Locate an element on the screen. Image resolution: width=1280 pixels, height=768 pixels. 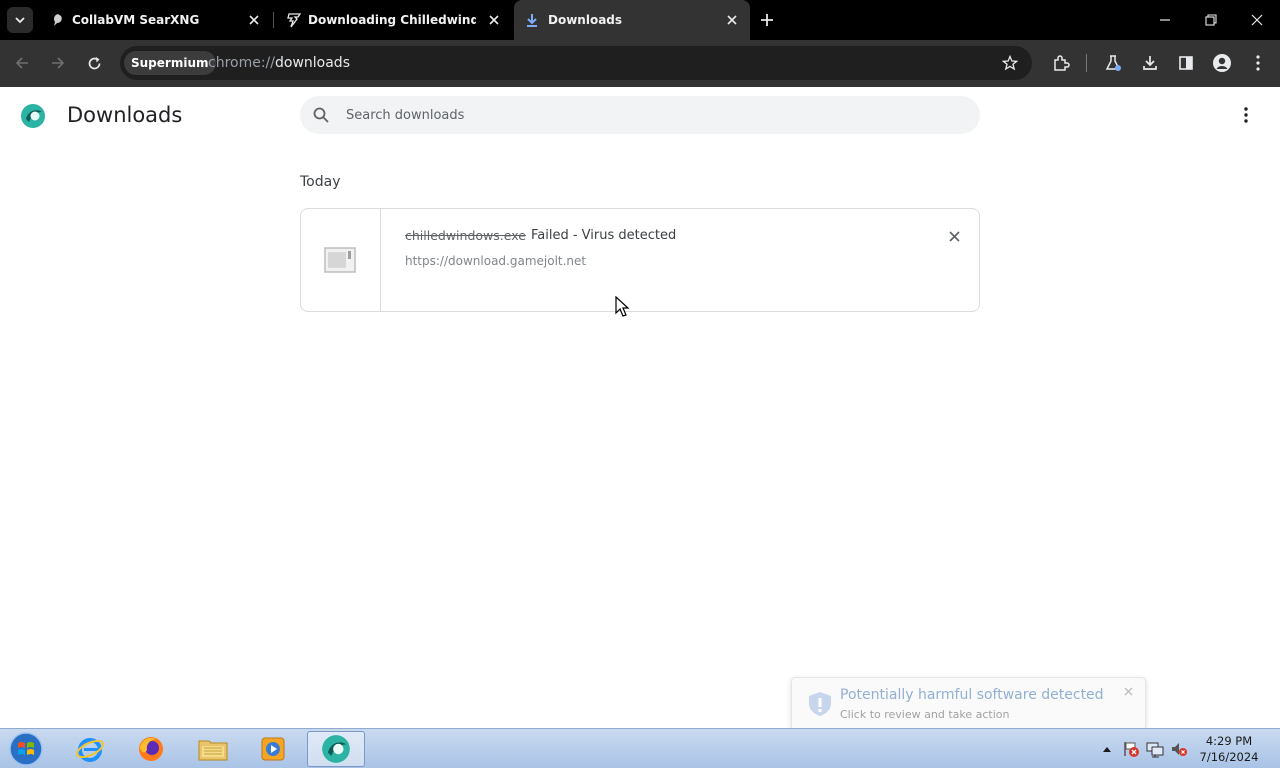
new-tab-button is located at coordinates (767, 20).